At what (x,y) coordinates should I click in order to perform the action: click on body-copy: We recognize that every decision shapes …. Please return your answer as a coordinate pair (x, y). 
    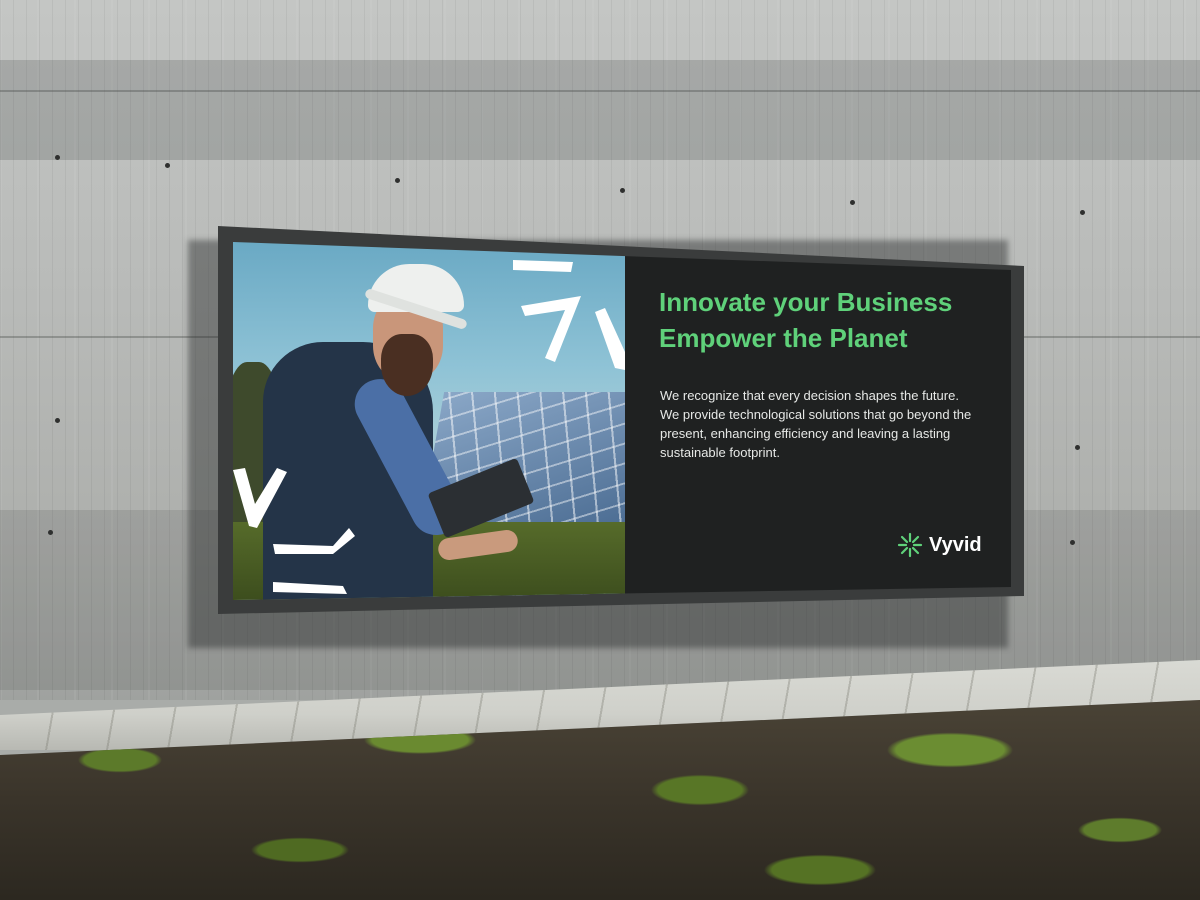
    Looking at the image, I should click on (825, 424).